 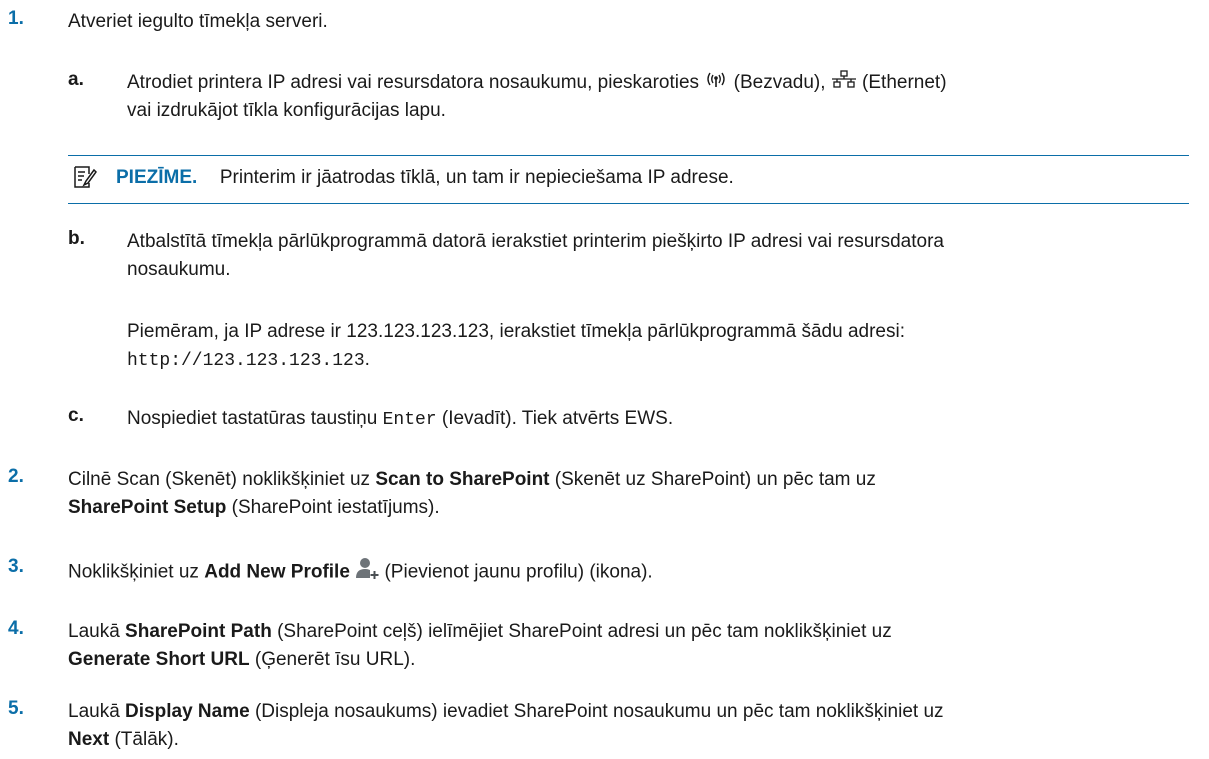 What do you see at coordinates (76, 415) in the screenshot?
I see `substep-letter: c.` at bounding box center [76, 415].